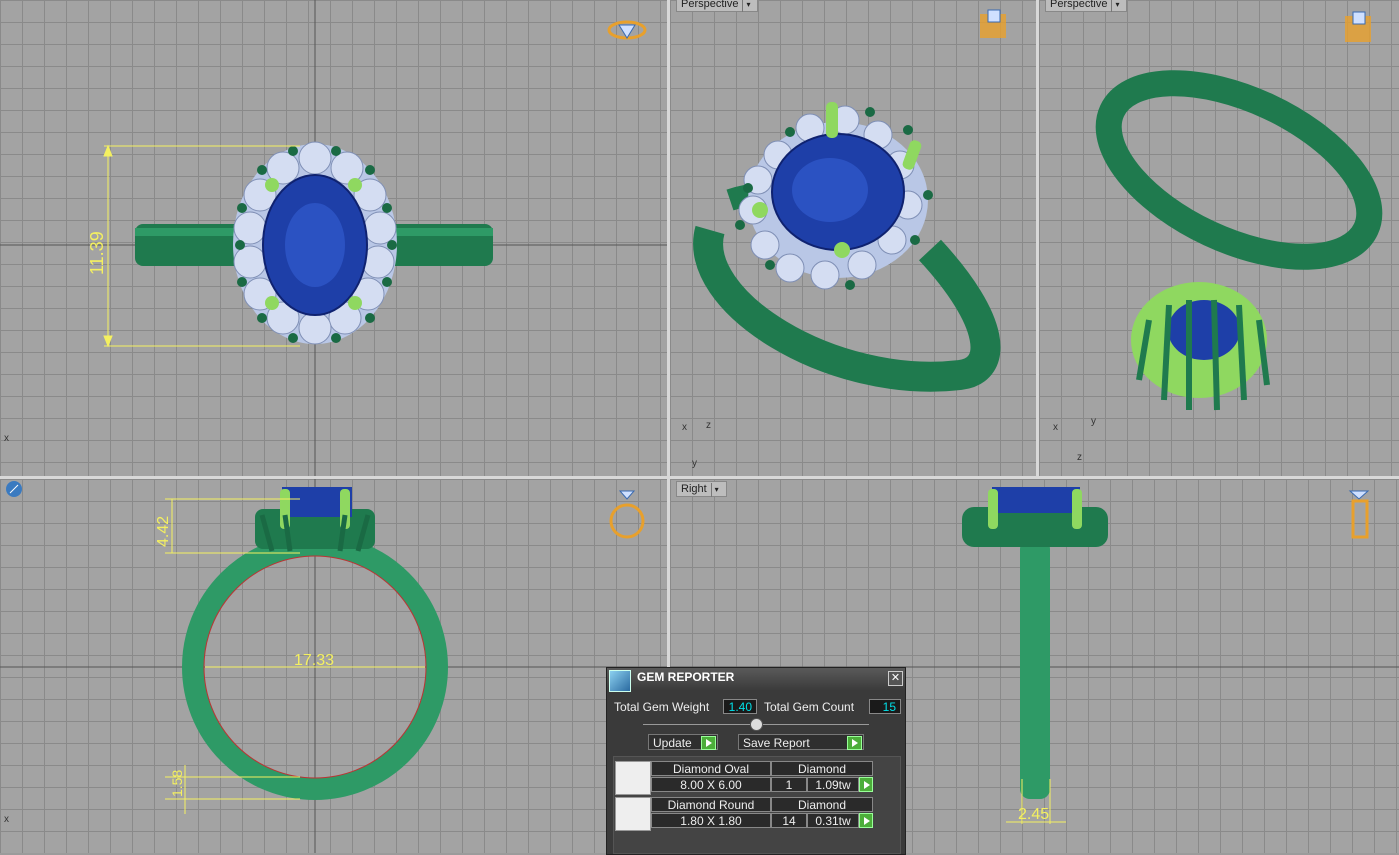 Image resolution: width=1399 pixels, height=855 pixels. I want to click on gem-weight: 1.09tw, so click(833, 784).